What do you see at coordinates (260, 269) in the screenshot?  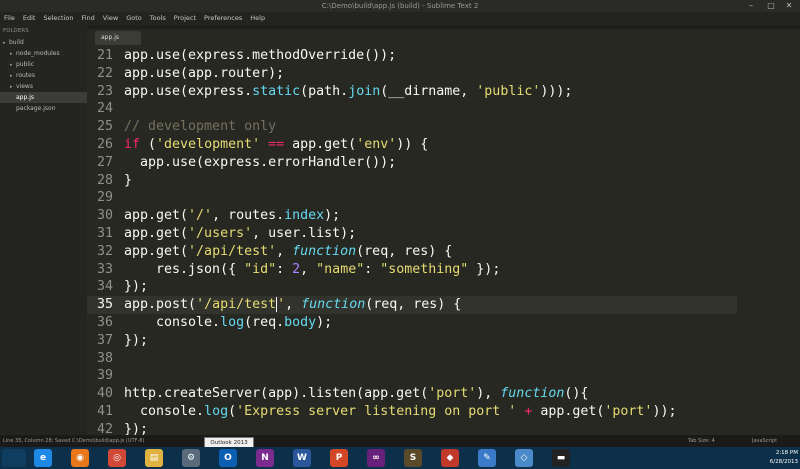 I see `code-token: "id"` at bounding box center [260, 269].